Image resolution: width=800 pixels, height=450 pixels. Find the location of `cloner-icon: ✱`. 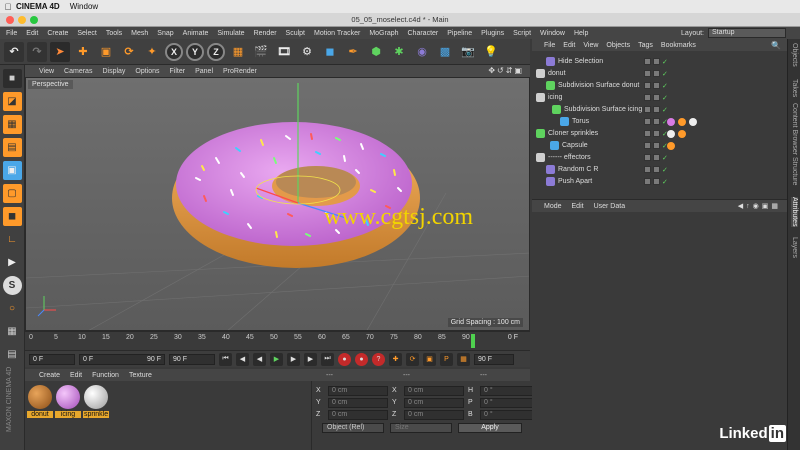

cloner-icon: ✱ is located at coordinates (399, 52).